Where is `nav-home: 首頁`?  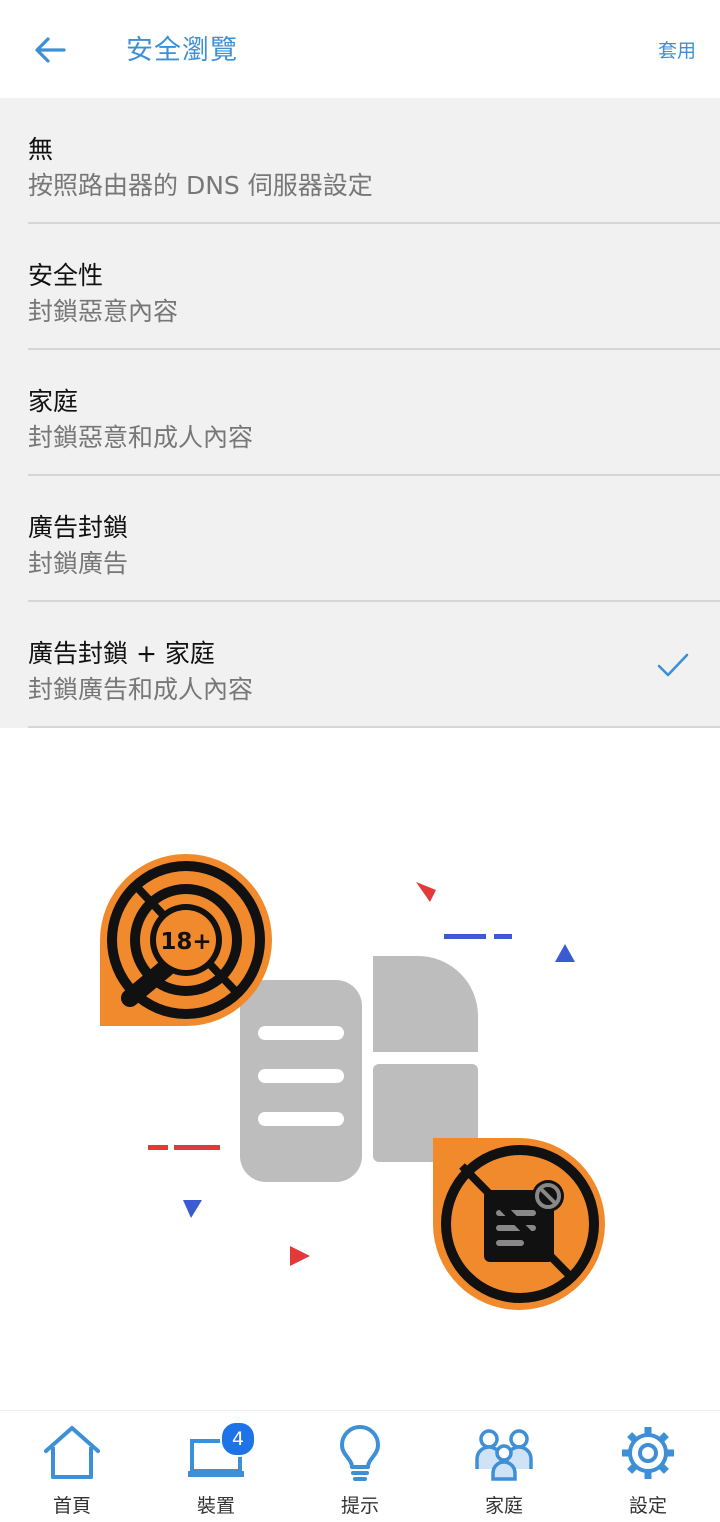 nav-home: 首頁 is located at coordinates (72, 1466).